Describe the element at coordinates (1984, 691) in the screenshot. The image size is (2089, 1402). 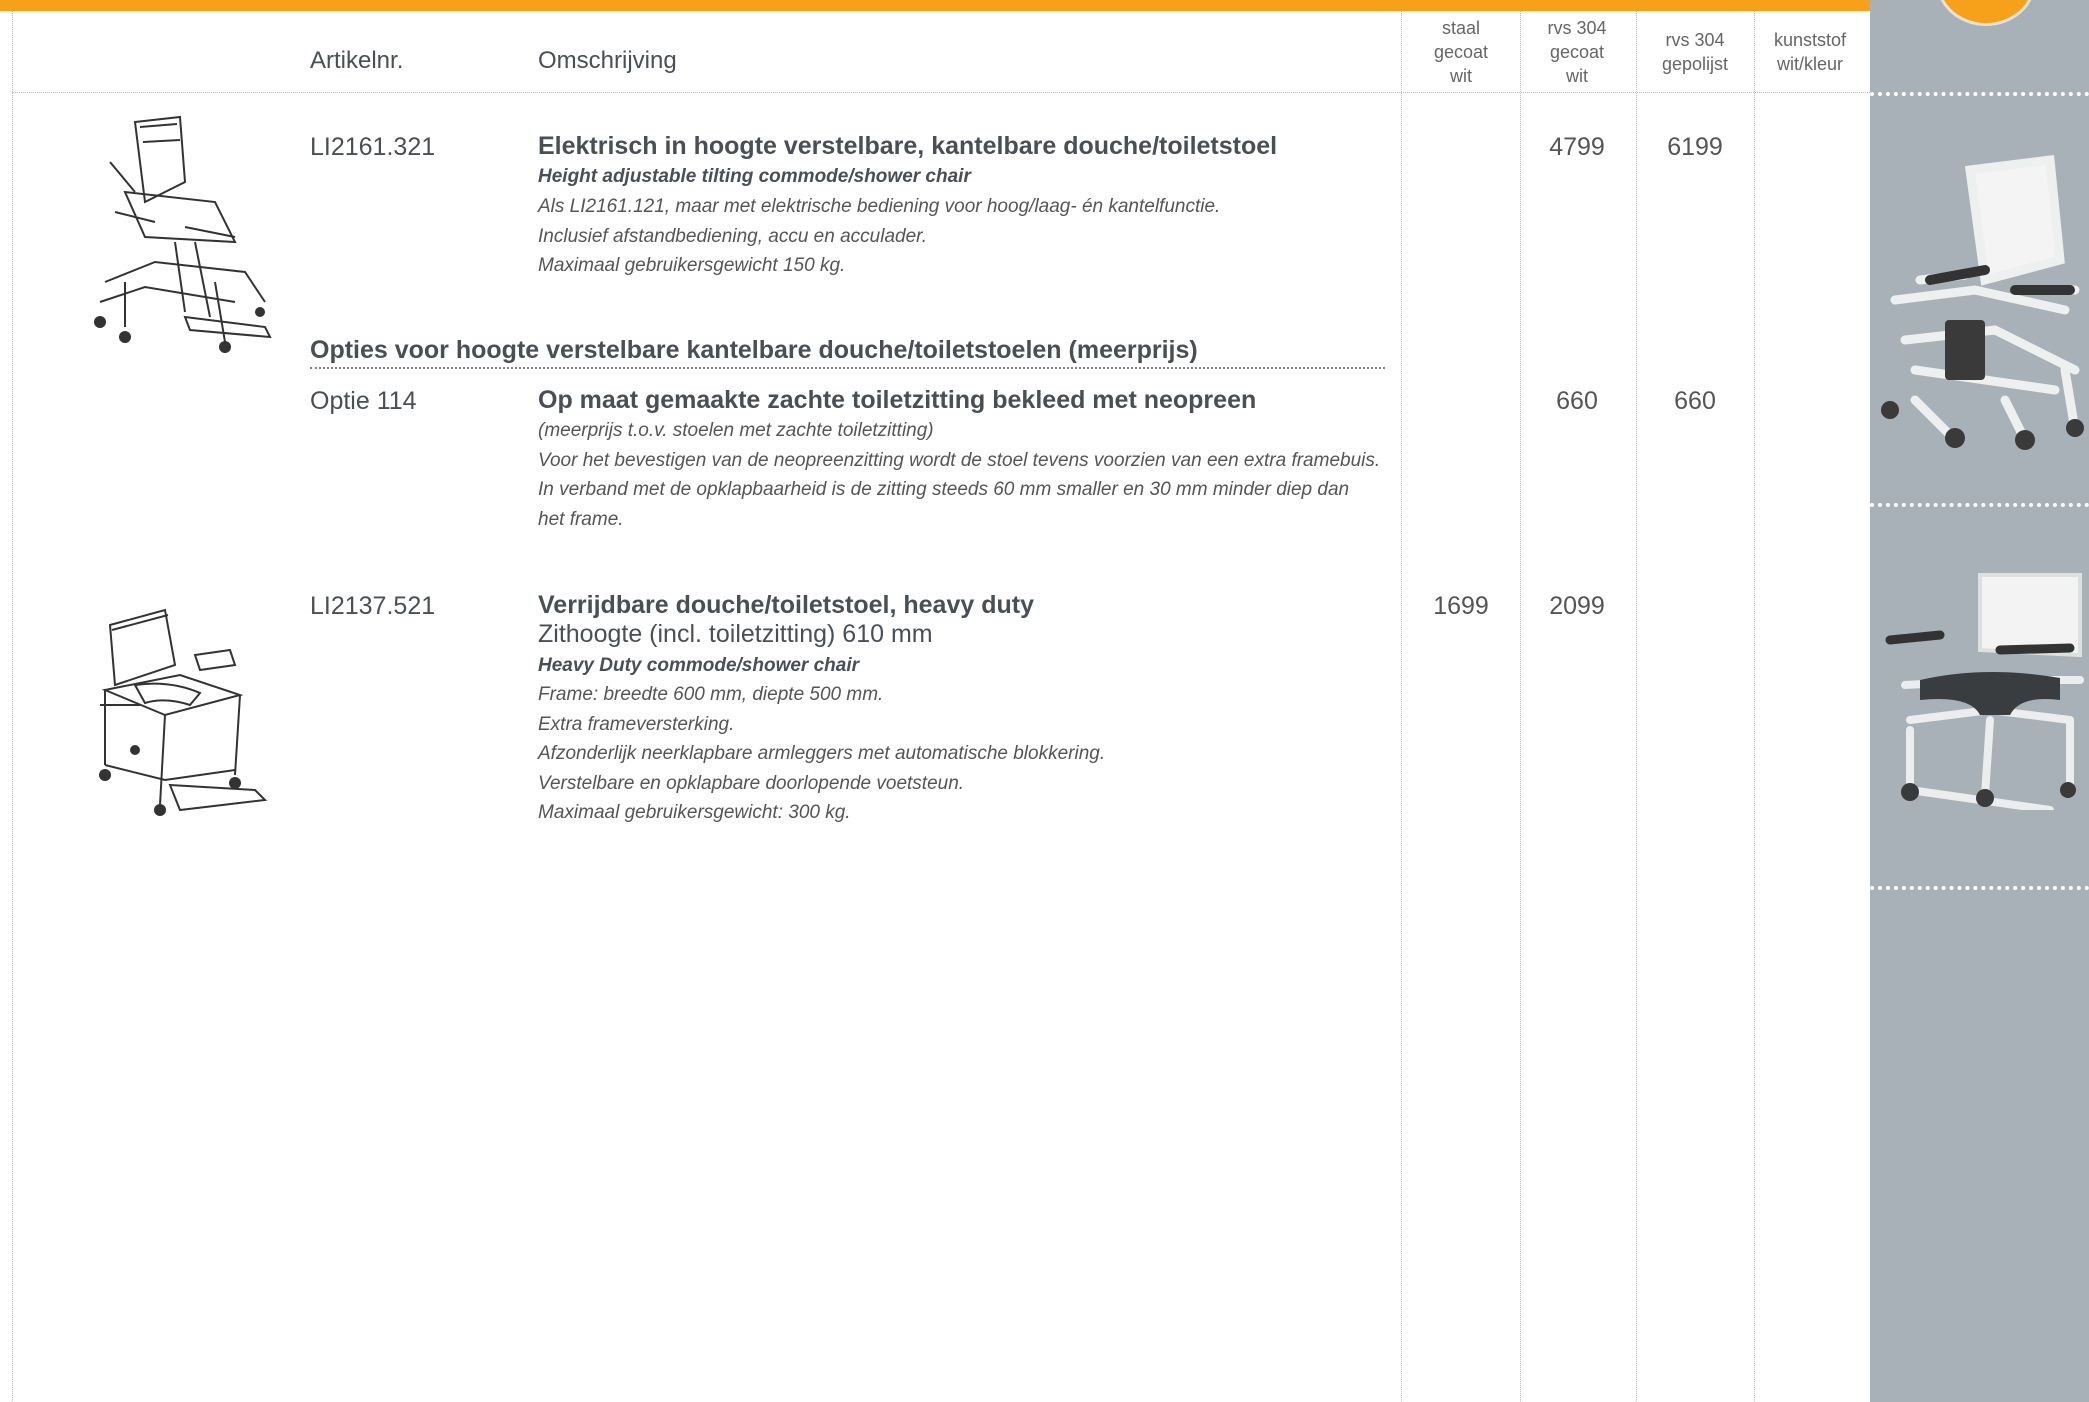
I see `heavy-duty-chair-photo` at that location.